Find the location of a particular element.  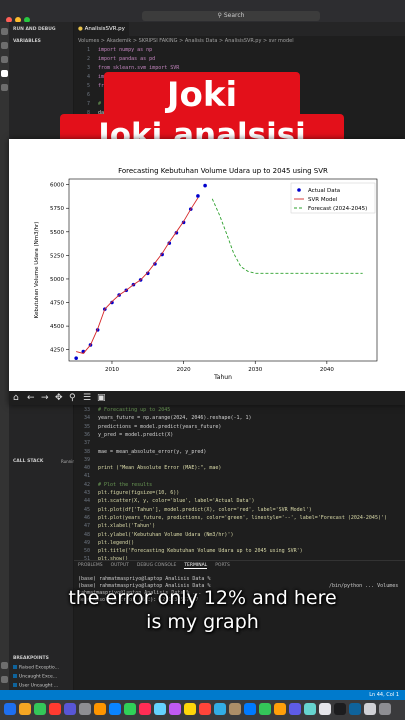

code-line: 2 import pandas as pd is located at coordinates (114, 60).